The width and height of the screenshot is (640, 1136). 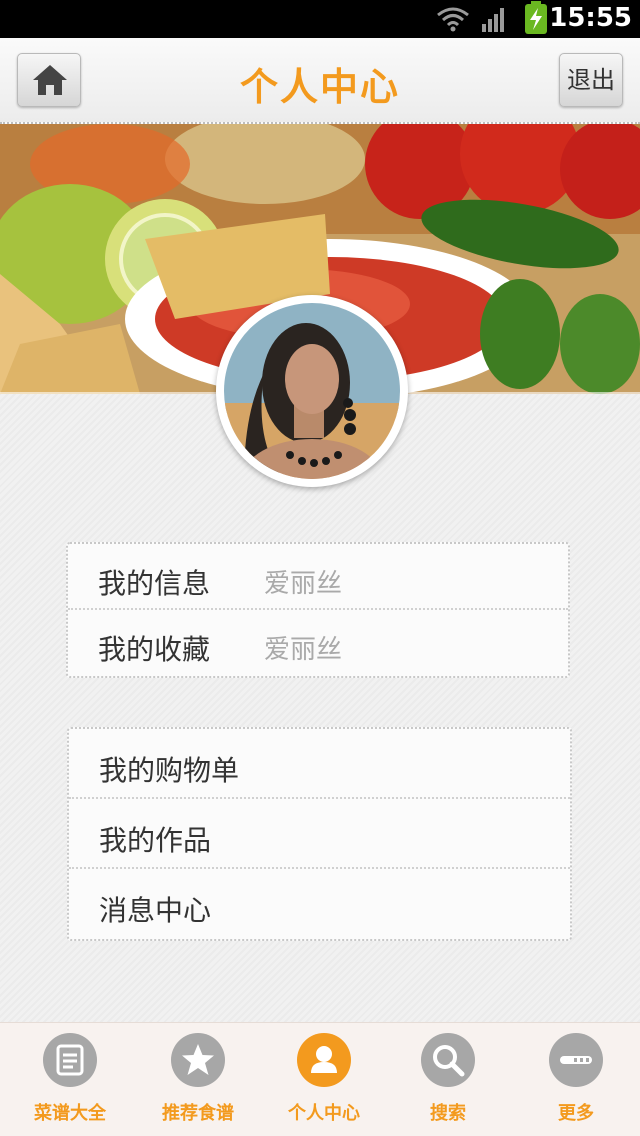 What do you see at coordinates (70, 1113) in the screenshot?
I see `tab-recipes-label: 菜谱大全` at bounding box center [70, 1113].